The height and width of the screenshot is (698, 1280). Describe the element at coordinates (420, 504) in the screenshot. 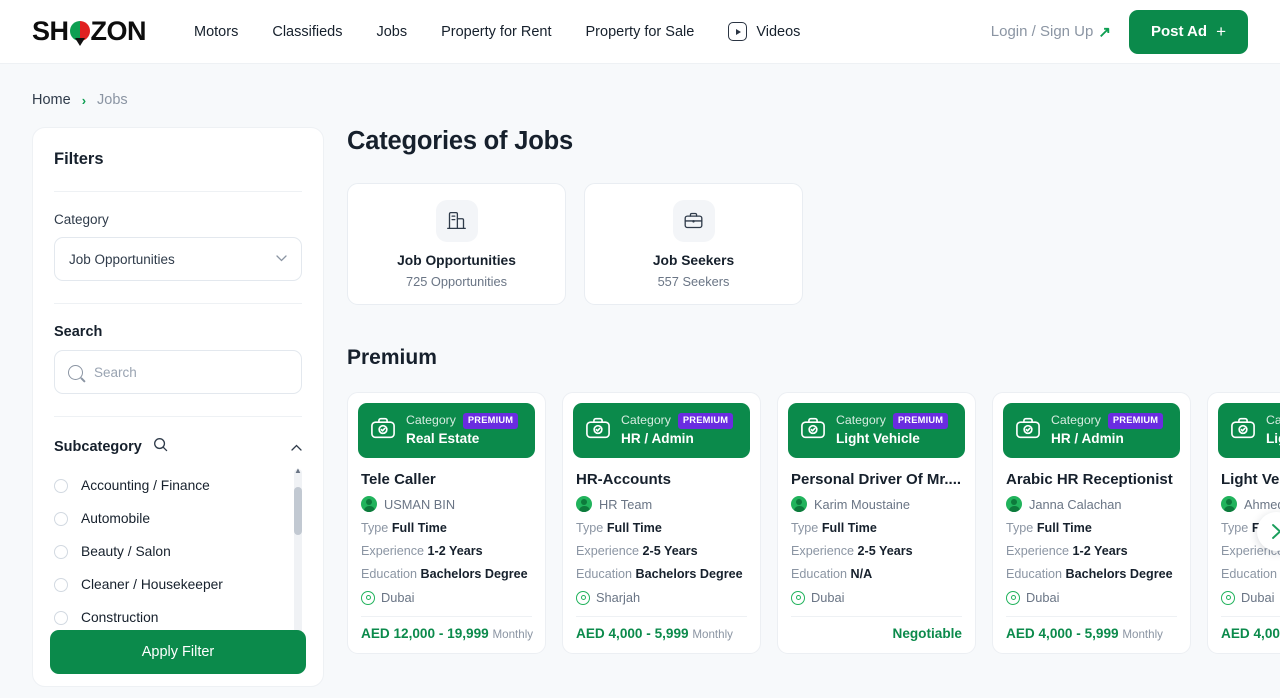

I see `job-author-name: USMAN BIN` at that location.